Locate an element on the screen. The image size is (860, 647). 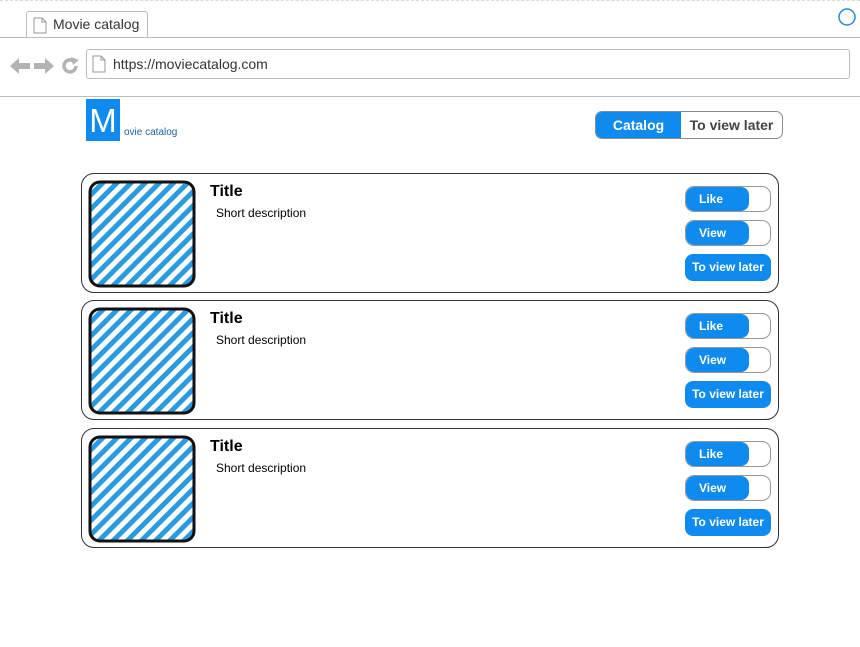
browser-tab: Movie catalog is located at coordinates (87, 24).